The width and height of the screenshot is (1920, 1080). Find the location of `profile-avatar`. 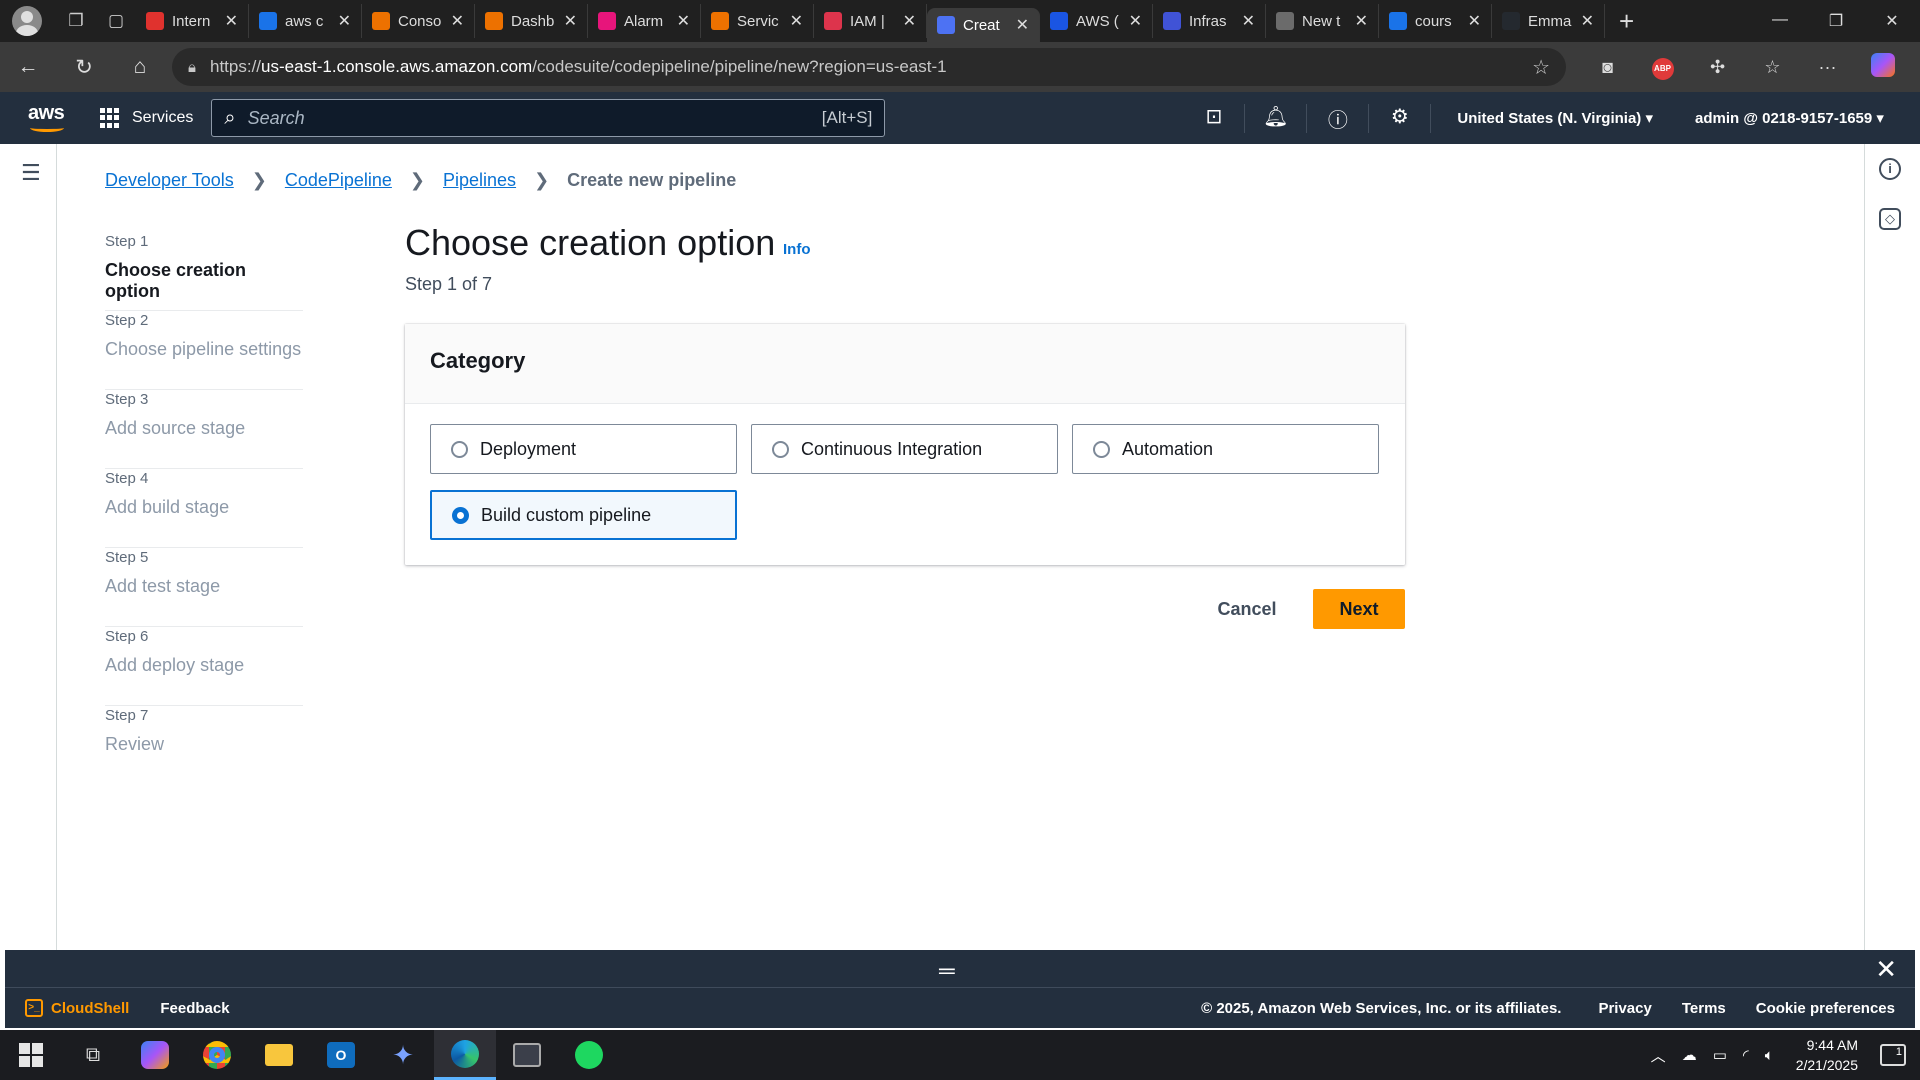

profile-avatar is located at coordinates (27, 21).